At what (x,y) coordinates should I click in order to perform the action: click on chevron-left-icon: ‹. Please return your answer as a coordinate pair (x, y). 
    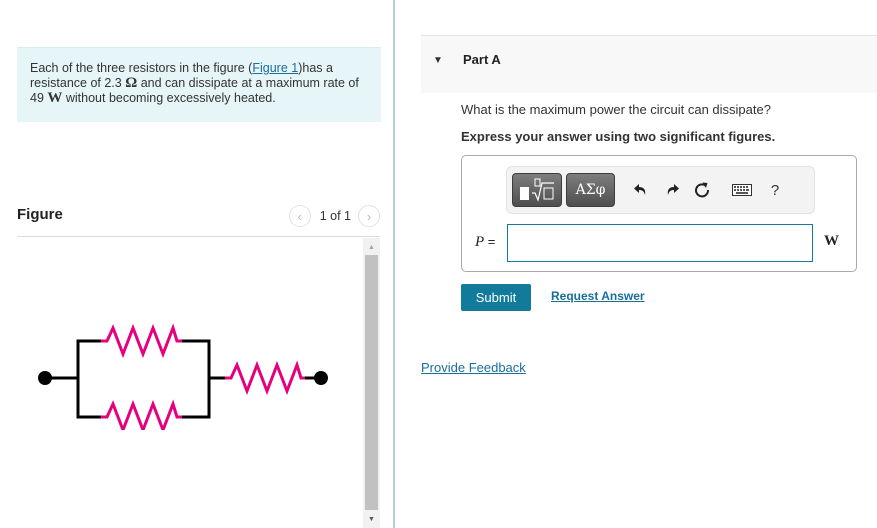
    Looking at the image, I should click on (299, 216).